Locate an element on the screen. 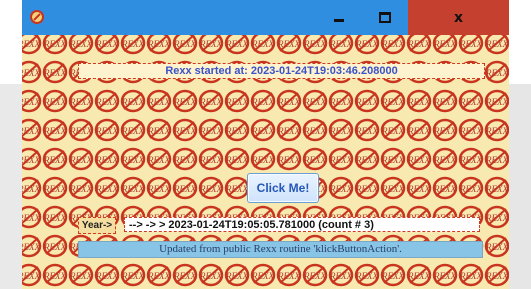  close-button: x is located at coordinates (458, 17).